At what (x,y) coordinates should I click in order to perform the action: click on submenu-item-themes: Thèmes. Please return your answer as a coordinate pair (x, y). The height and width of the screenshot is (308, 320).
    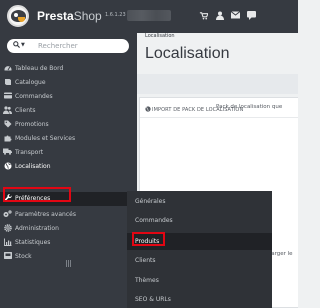
    Looking at the image, I should click on (199, 280).